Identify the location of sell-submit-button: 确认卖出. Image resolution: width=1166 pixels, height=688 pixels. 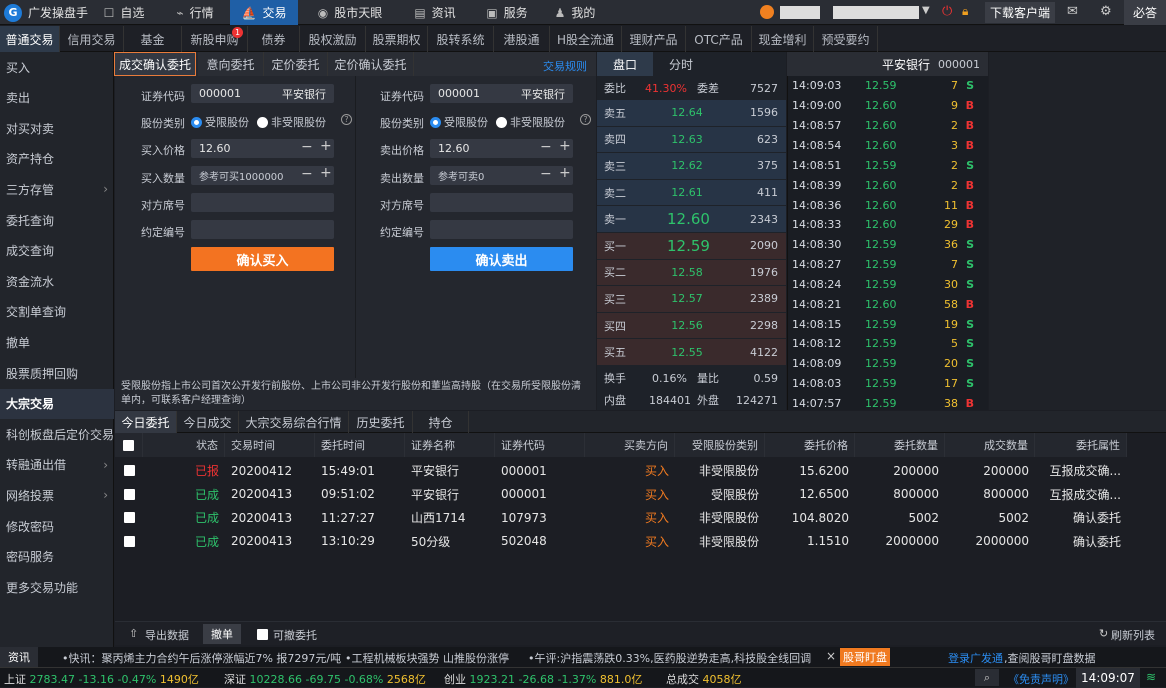
(501, 259).